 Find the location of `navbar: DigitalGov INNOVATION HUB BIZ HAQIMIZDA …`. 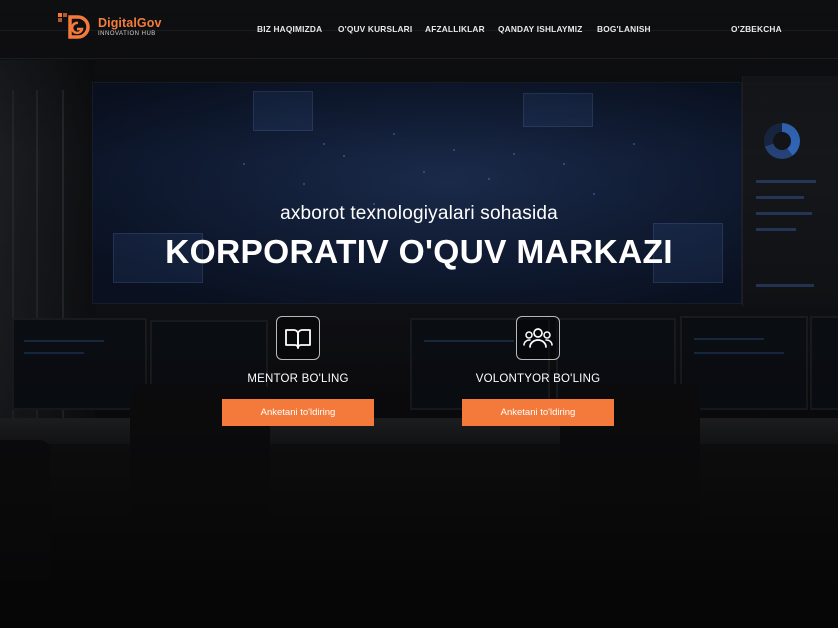

navbar: DigitalGov INNOVATION HUB BIZ HAQIMIZDA … is located at coordinates (419, 30).